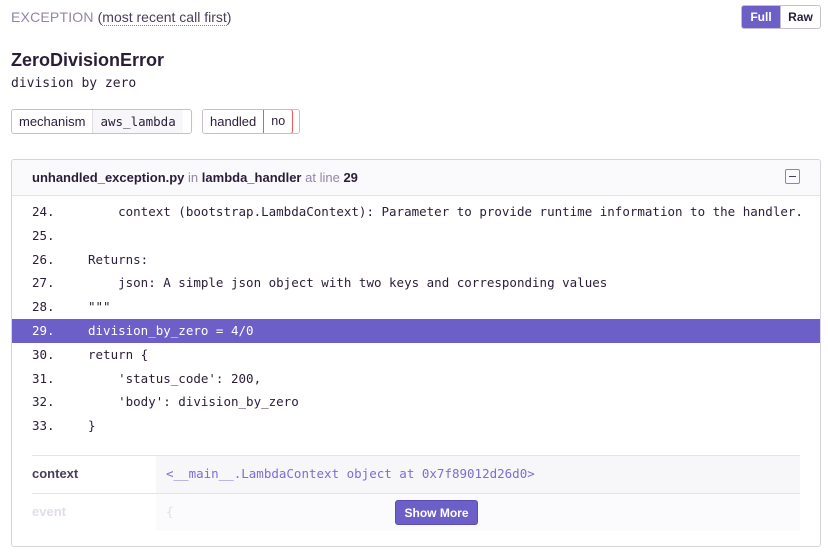  Describe the element at coordinates (43, 235) in the screenshot. I see `code-line: 25.` at that location.